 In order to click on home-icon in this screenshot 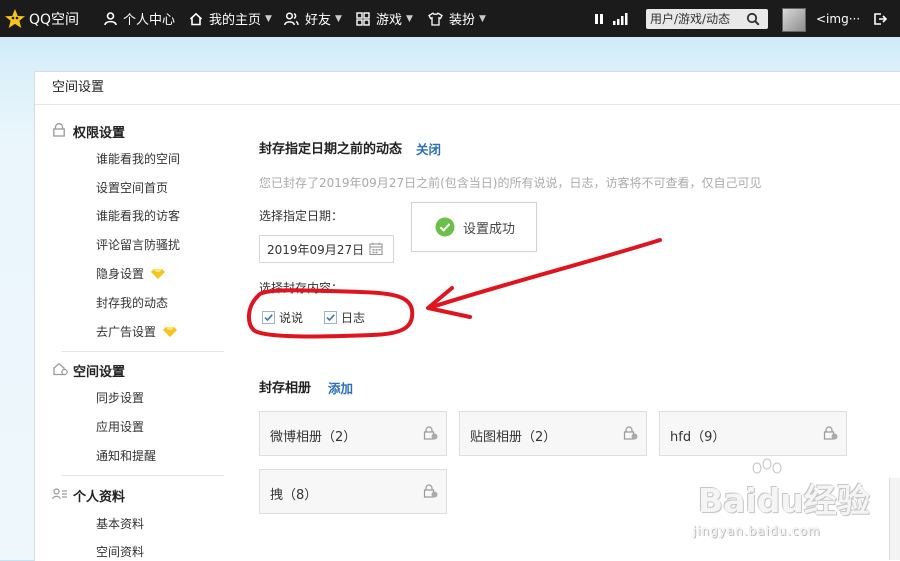, I will do `click(196, 18)`.